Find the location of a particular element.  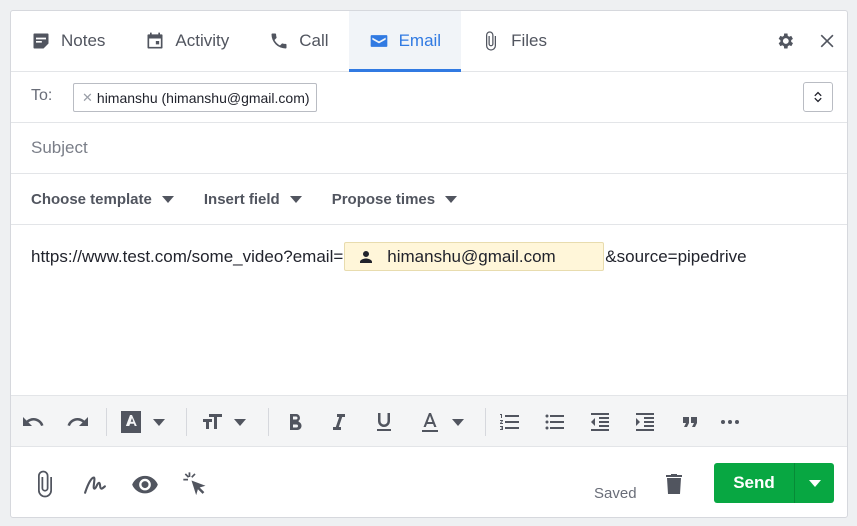

person-icon is located at coordinates (366, 256).